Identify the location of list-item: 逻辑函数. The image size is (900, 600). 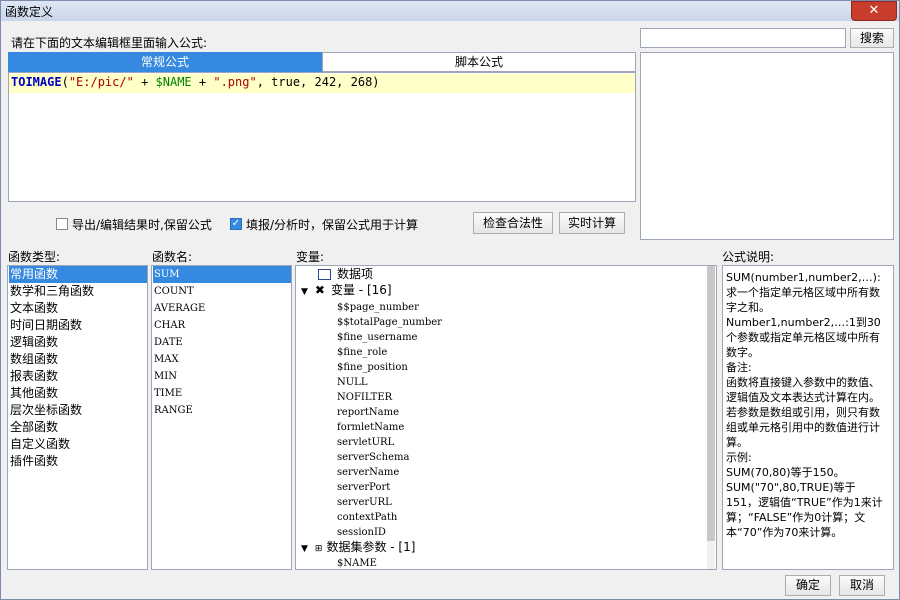
(33, 342).